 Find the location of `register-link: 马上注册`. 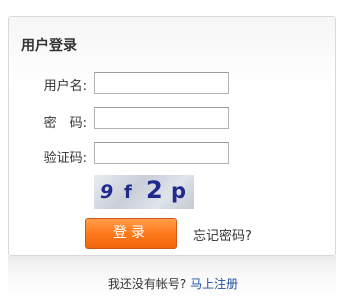

register-link: 马上注册 is located at coordinates (214, 284).